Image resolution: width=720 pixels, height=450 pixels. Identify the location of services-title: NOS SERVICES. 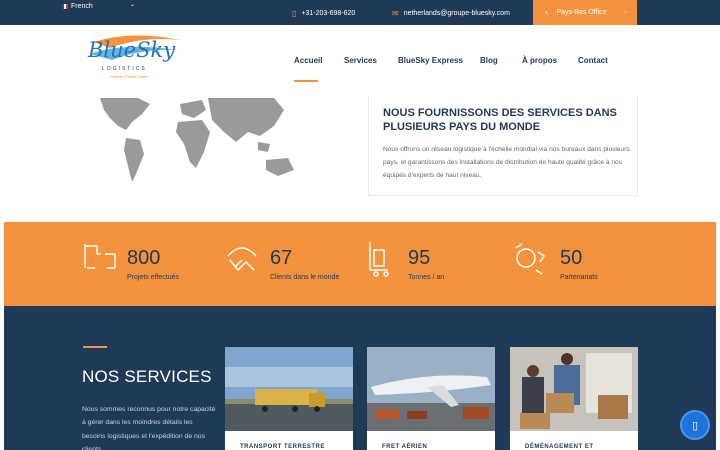
(147, 376).